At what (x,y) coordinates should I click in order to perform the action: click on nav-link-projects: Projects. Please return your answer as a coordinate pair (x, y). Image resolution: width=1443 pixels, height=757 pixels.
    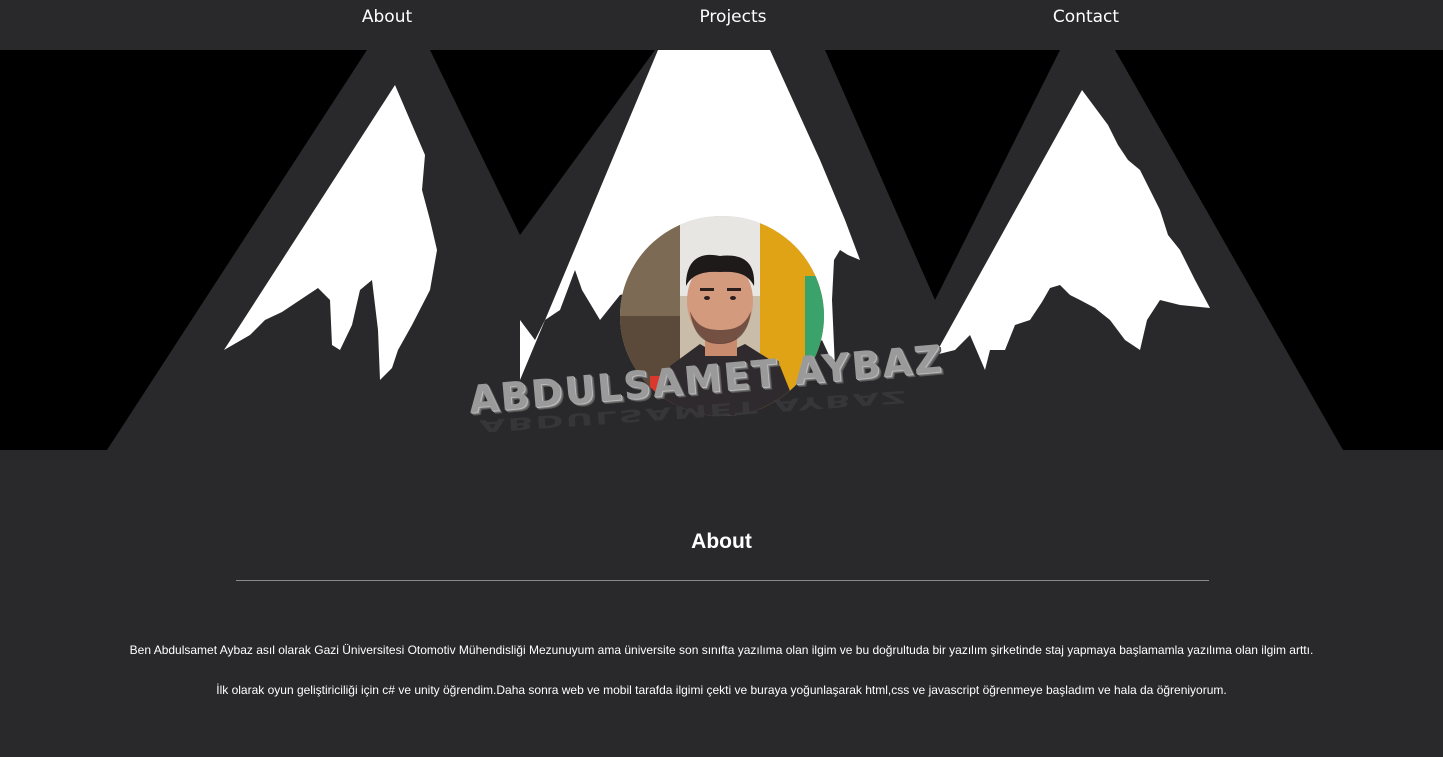
    Looking at the image, I should click on (732, 17).